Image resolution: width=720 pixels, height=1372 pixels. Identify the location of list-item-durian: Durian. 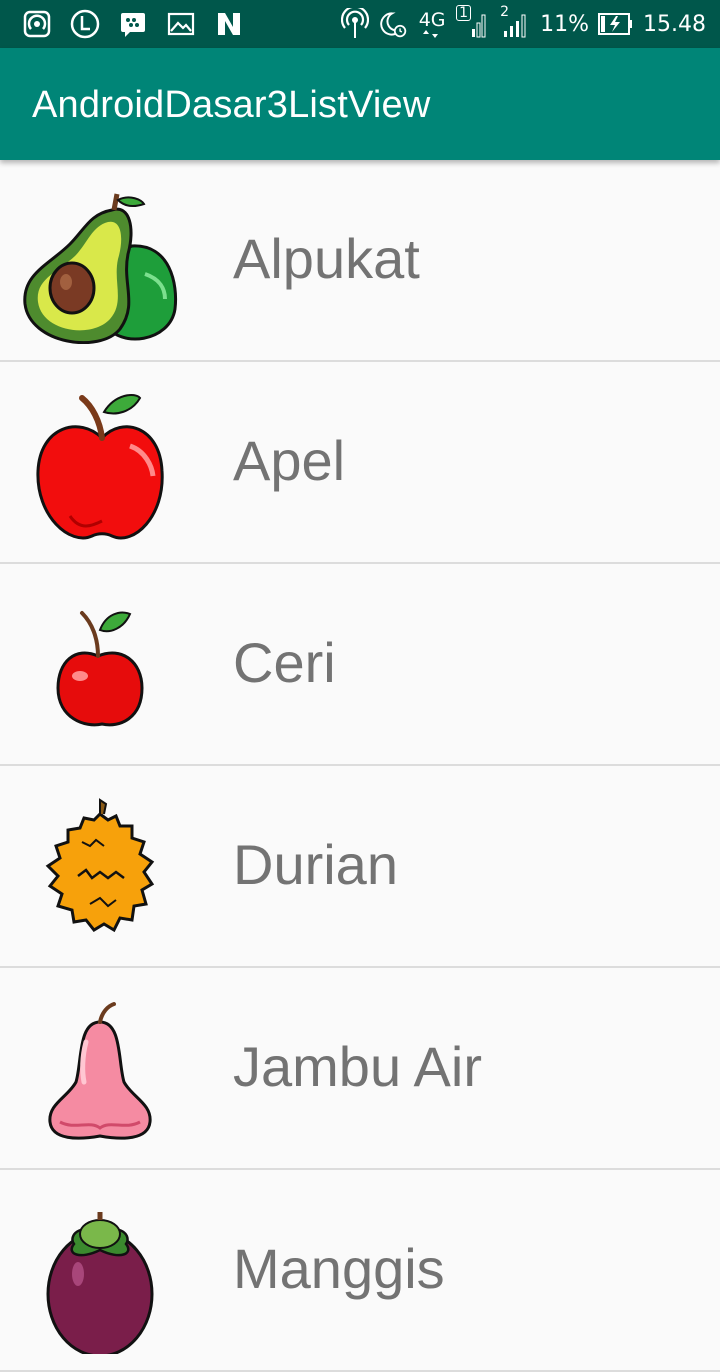
(360, 867).